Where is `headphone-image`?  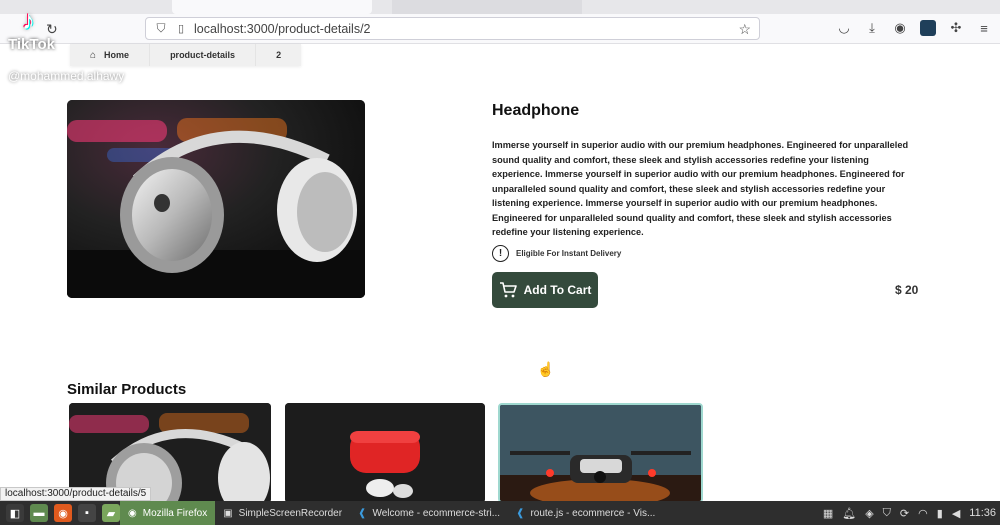
headphone-image is located at coordinates (216, 199).